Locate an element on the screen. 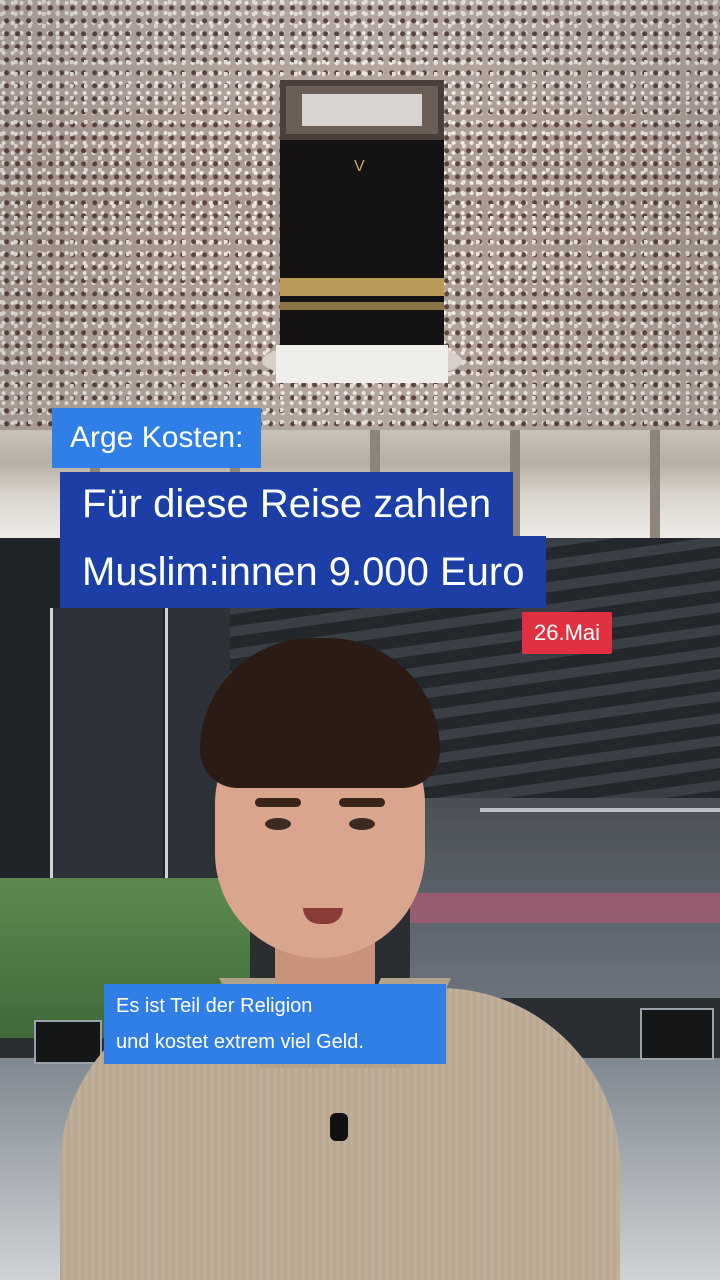 This screenshot has width=720, height=1280. kaaba-image: V is located at coordinates (362, 231).